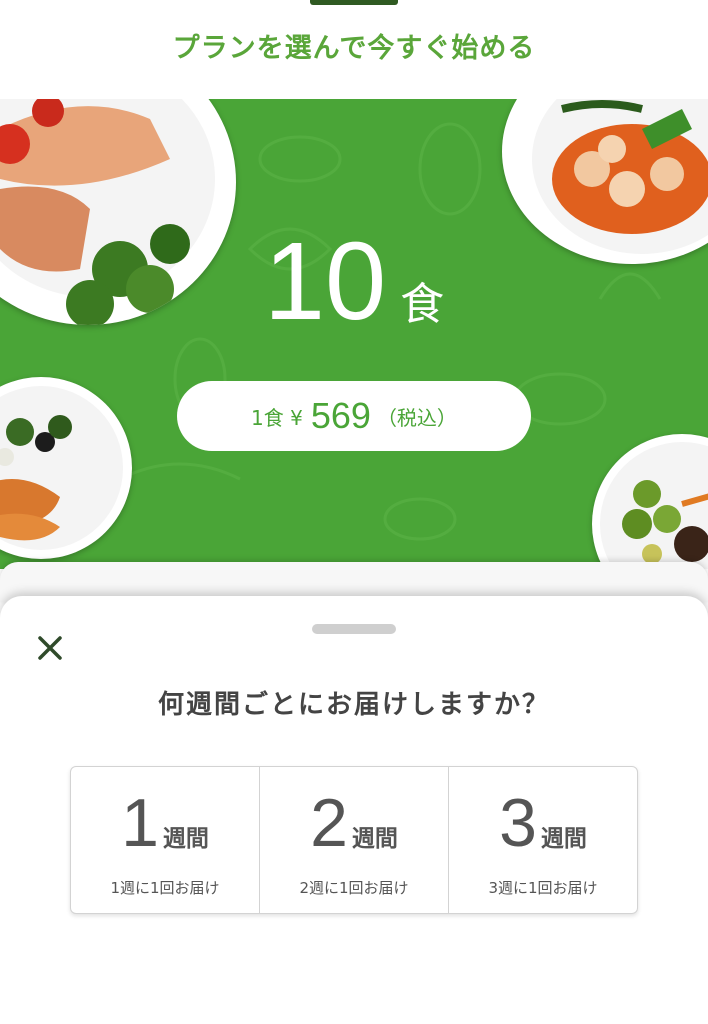  I want to click on frequency-options: 1 週間 1週に1回お届け 2 週間 2週に1回お届け 3 週間 3週に1回お届け, so click(354, 840).